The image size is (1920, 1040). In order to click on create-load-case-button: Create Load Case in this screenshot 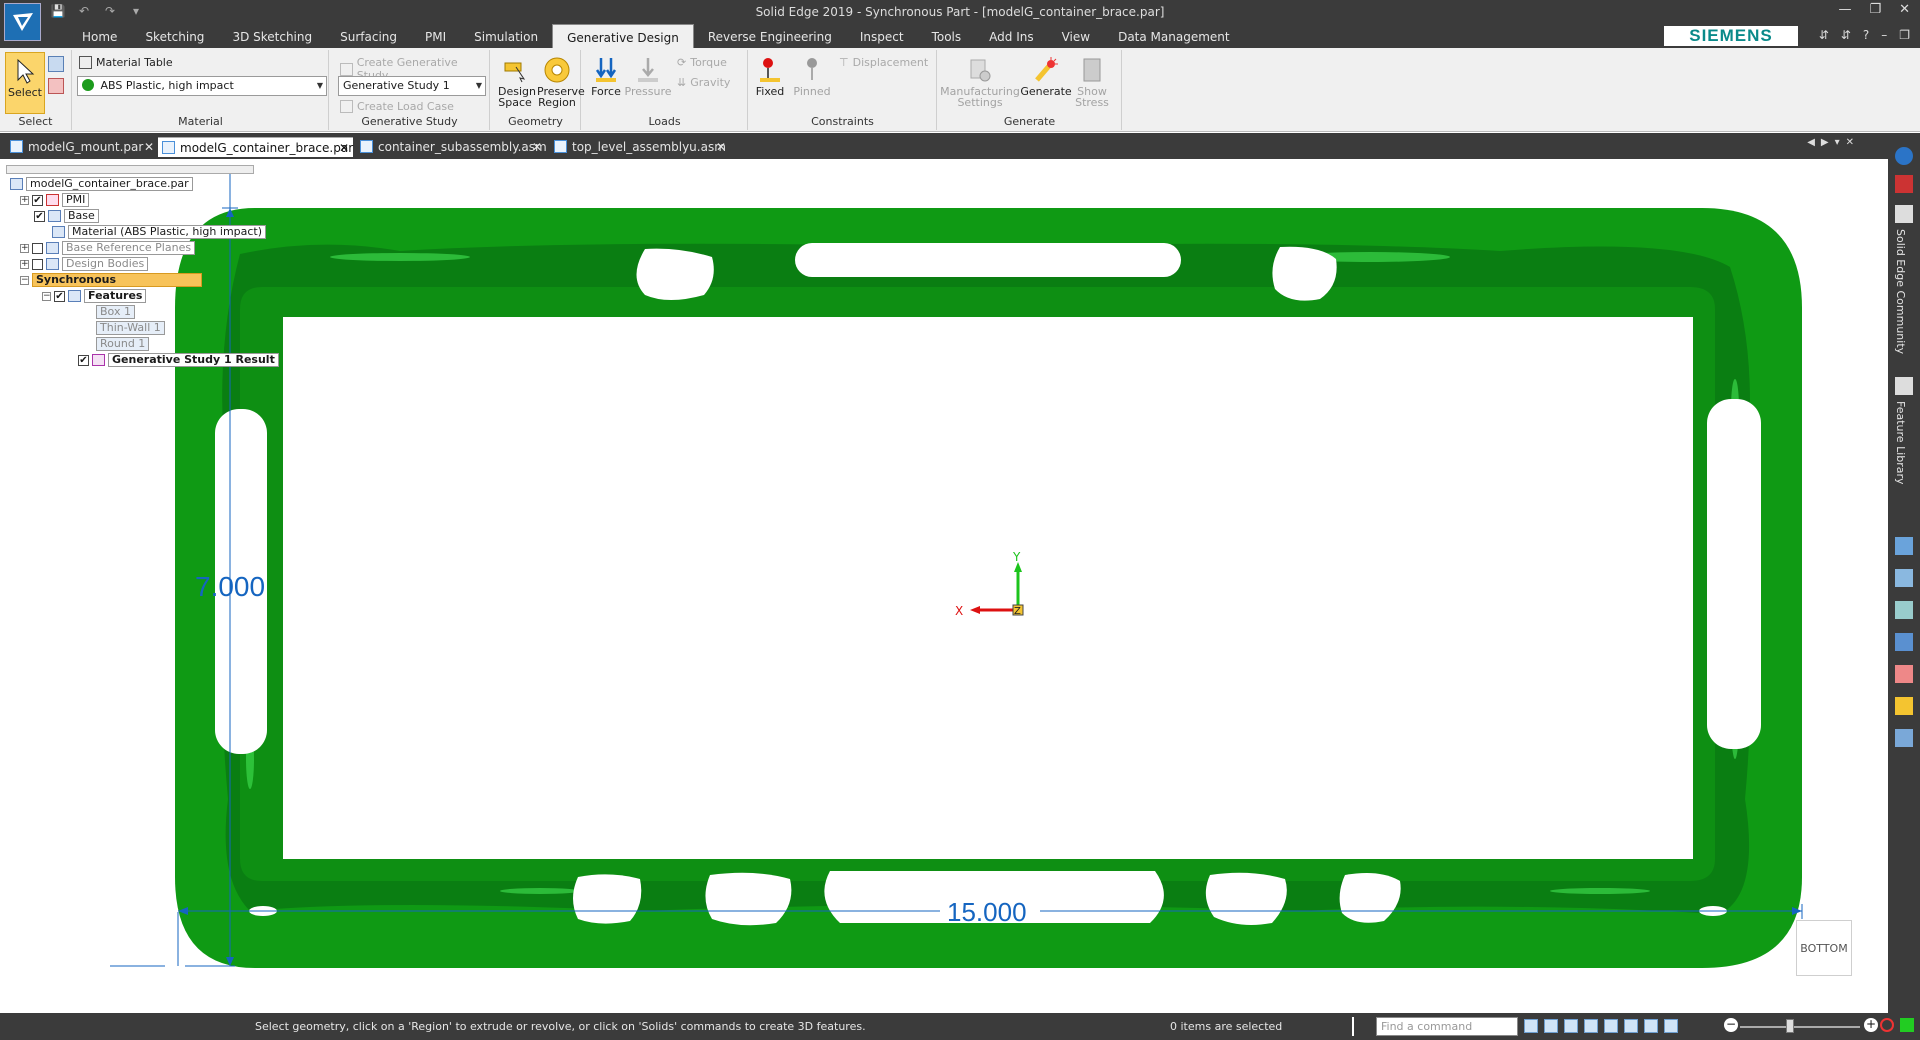, I will do `click(397, 106)`.